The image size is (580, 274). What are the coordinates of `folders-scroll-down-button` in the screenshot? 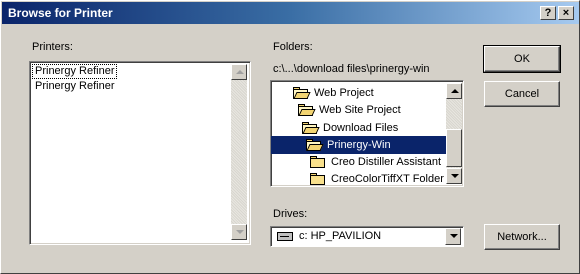 It's located at (454, 176).